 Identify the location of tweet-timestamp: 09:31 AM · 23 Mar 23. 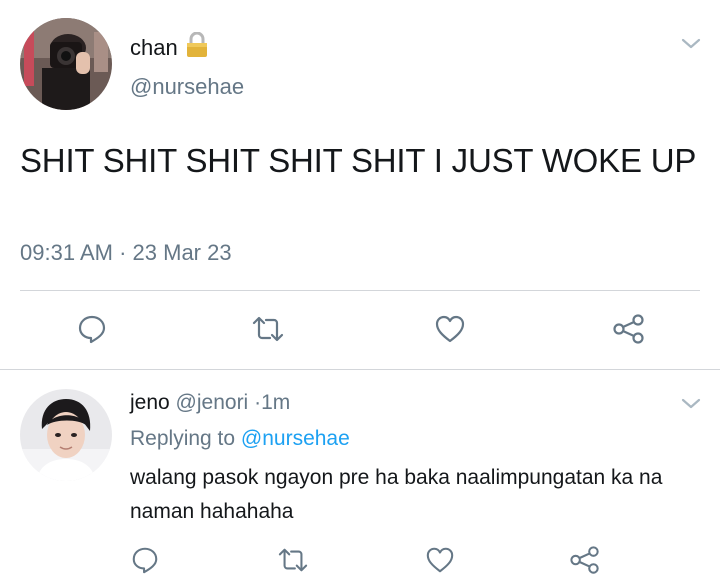
(126, 253).